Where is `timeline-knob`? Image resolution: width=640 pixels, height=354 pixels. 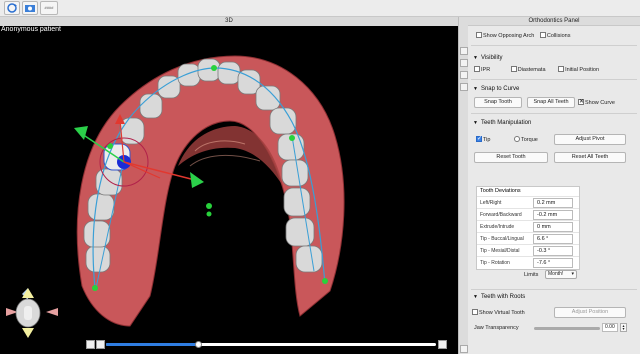 timeline-knob is located at coordinates (199, 344).